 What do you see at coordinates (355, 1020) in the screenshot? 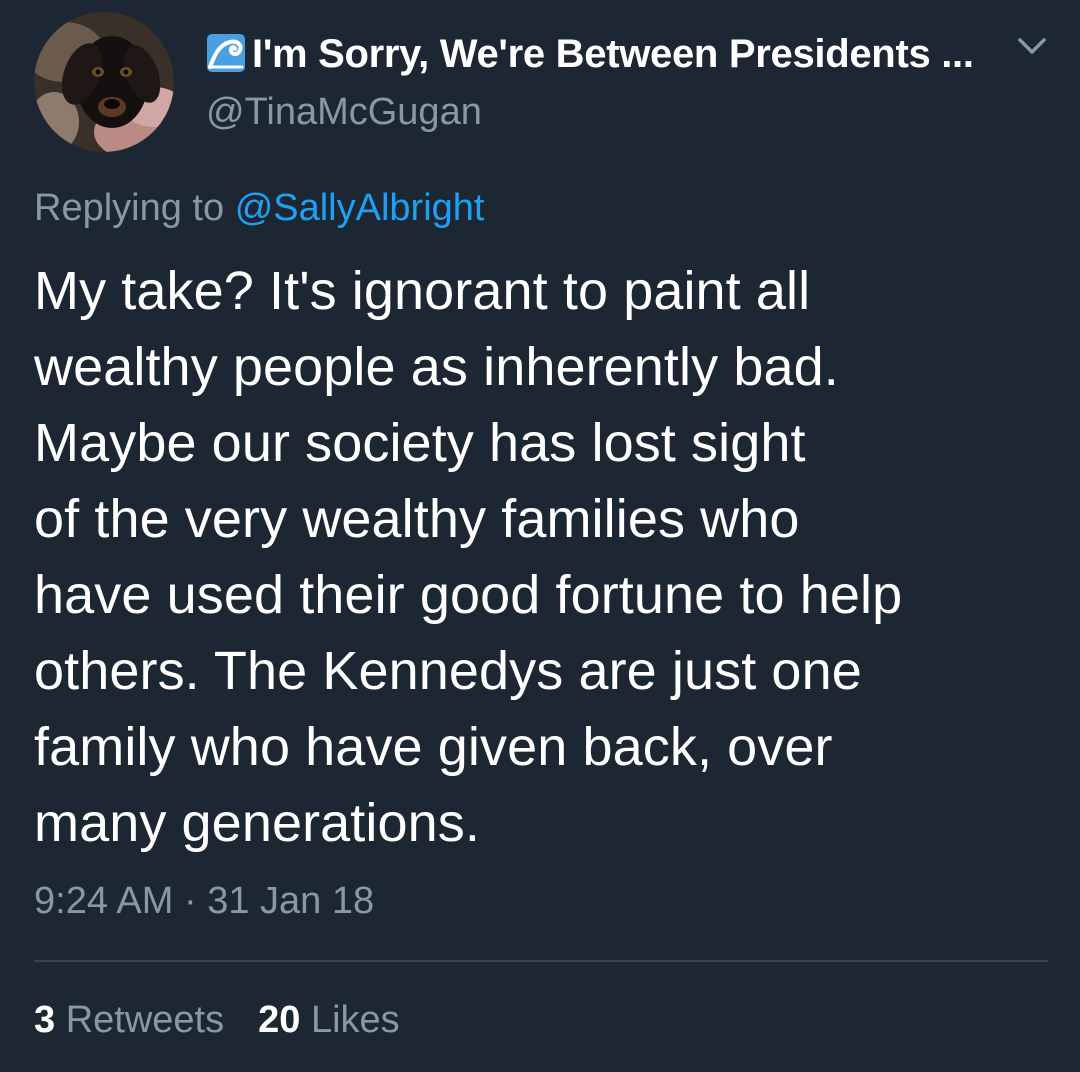
I see `likes-label: Likes` at bounding box center [355, 1020].